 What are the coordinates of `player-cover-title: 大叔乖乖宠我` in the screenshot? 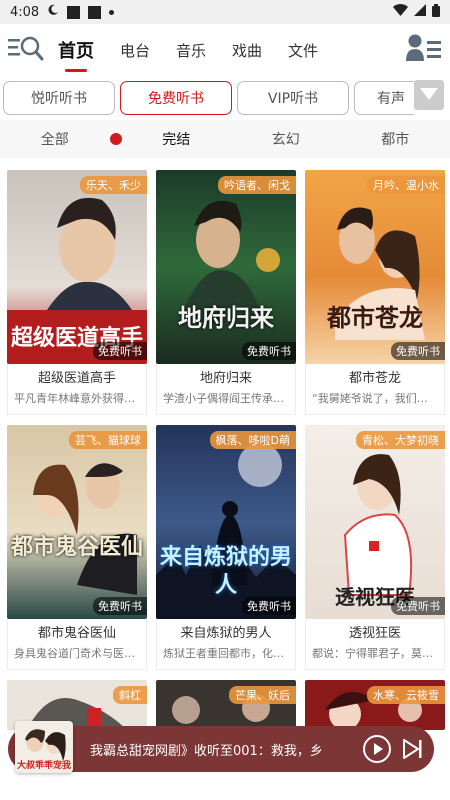 It's located at (43, 766).